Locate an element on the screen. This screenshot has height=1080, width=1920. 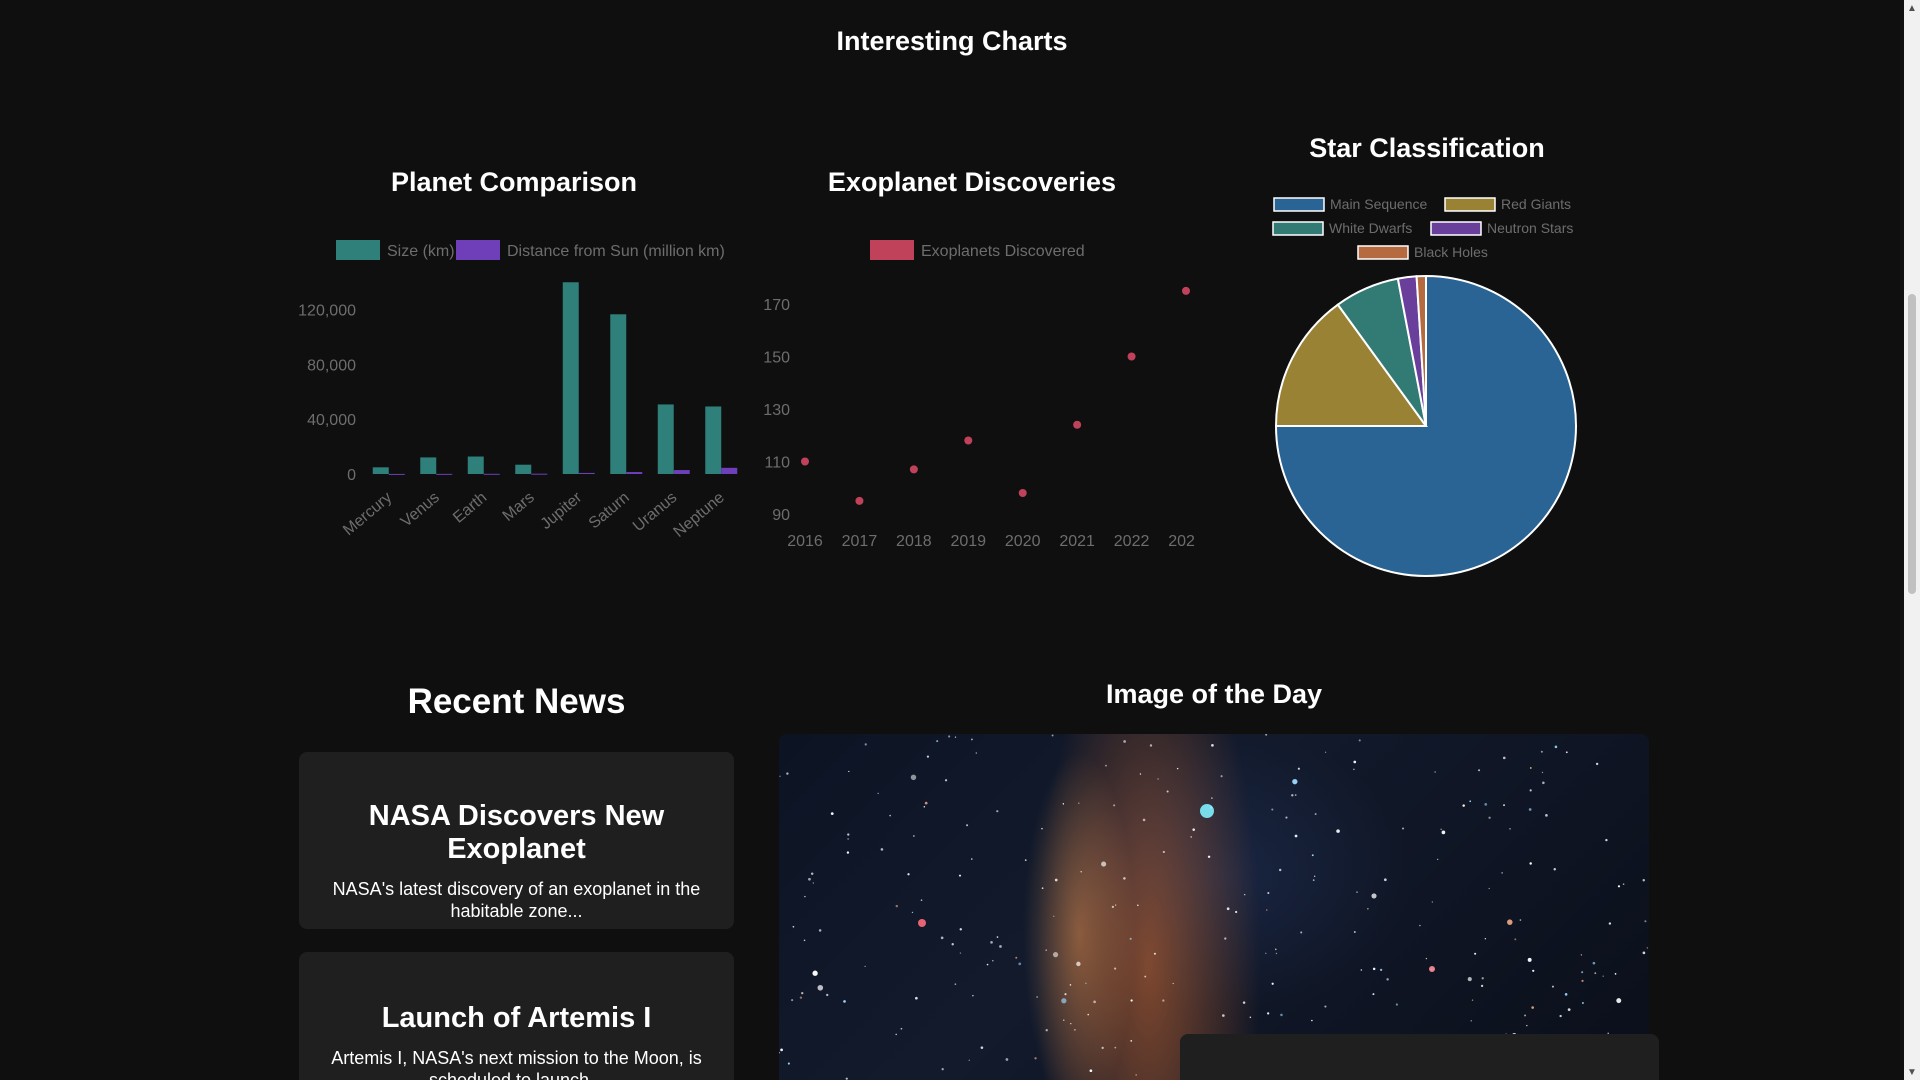
y-tick-label: 130 is located at coordinates (776, 410).